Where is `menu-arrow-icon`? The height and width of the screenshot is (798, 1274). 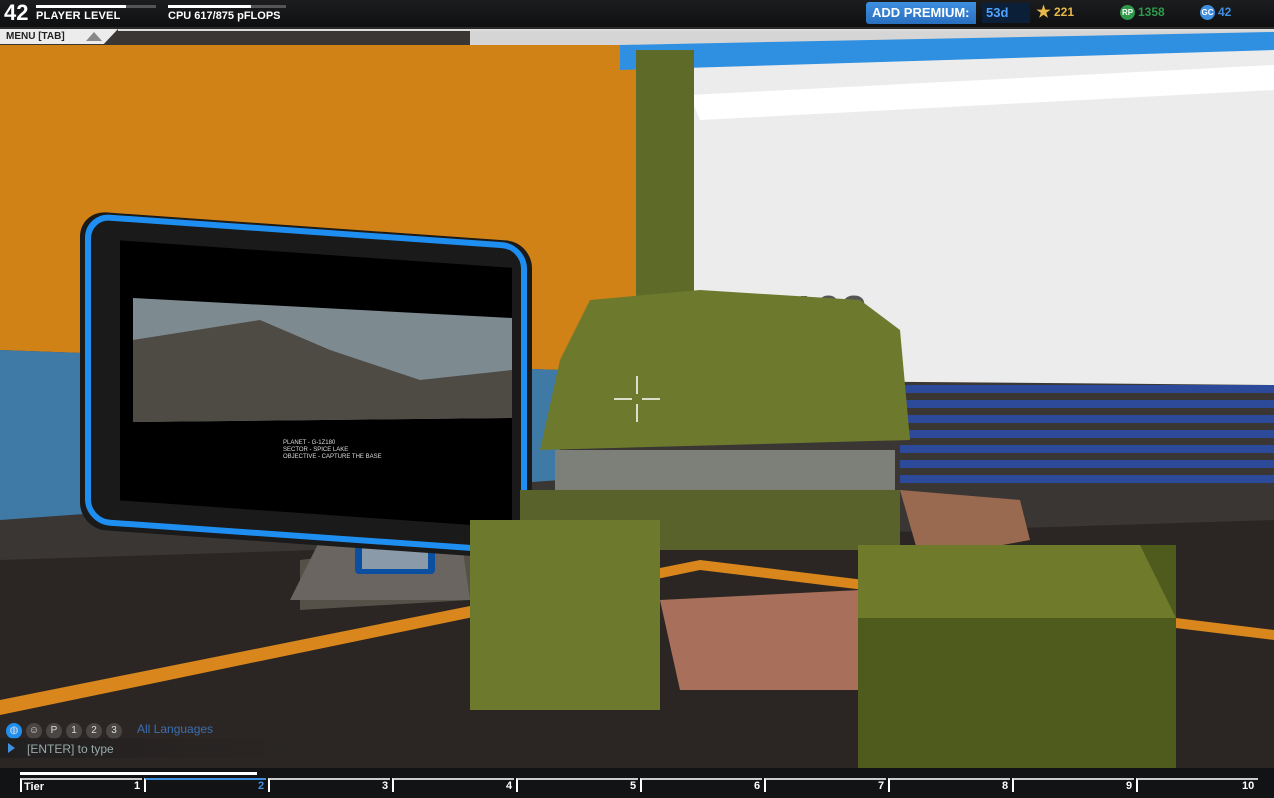
menu-arrow-icon is located at coordinates (94, 36).